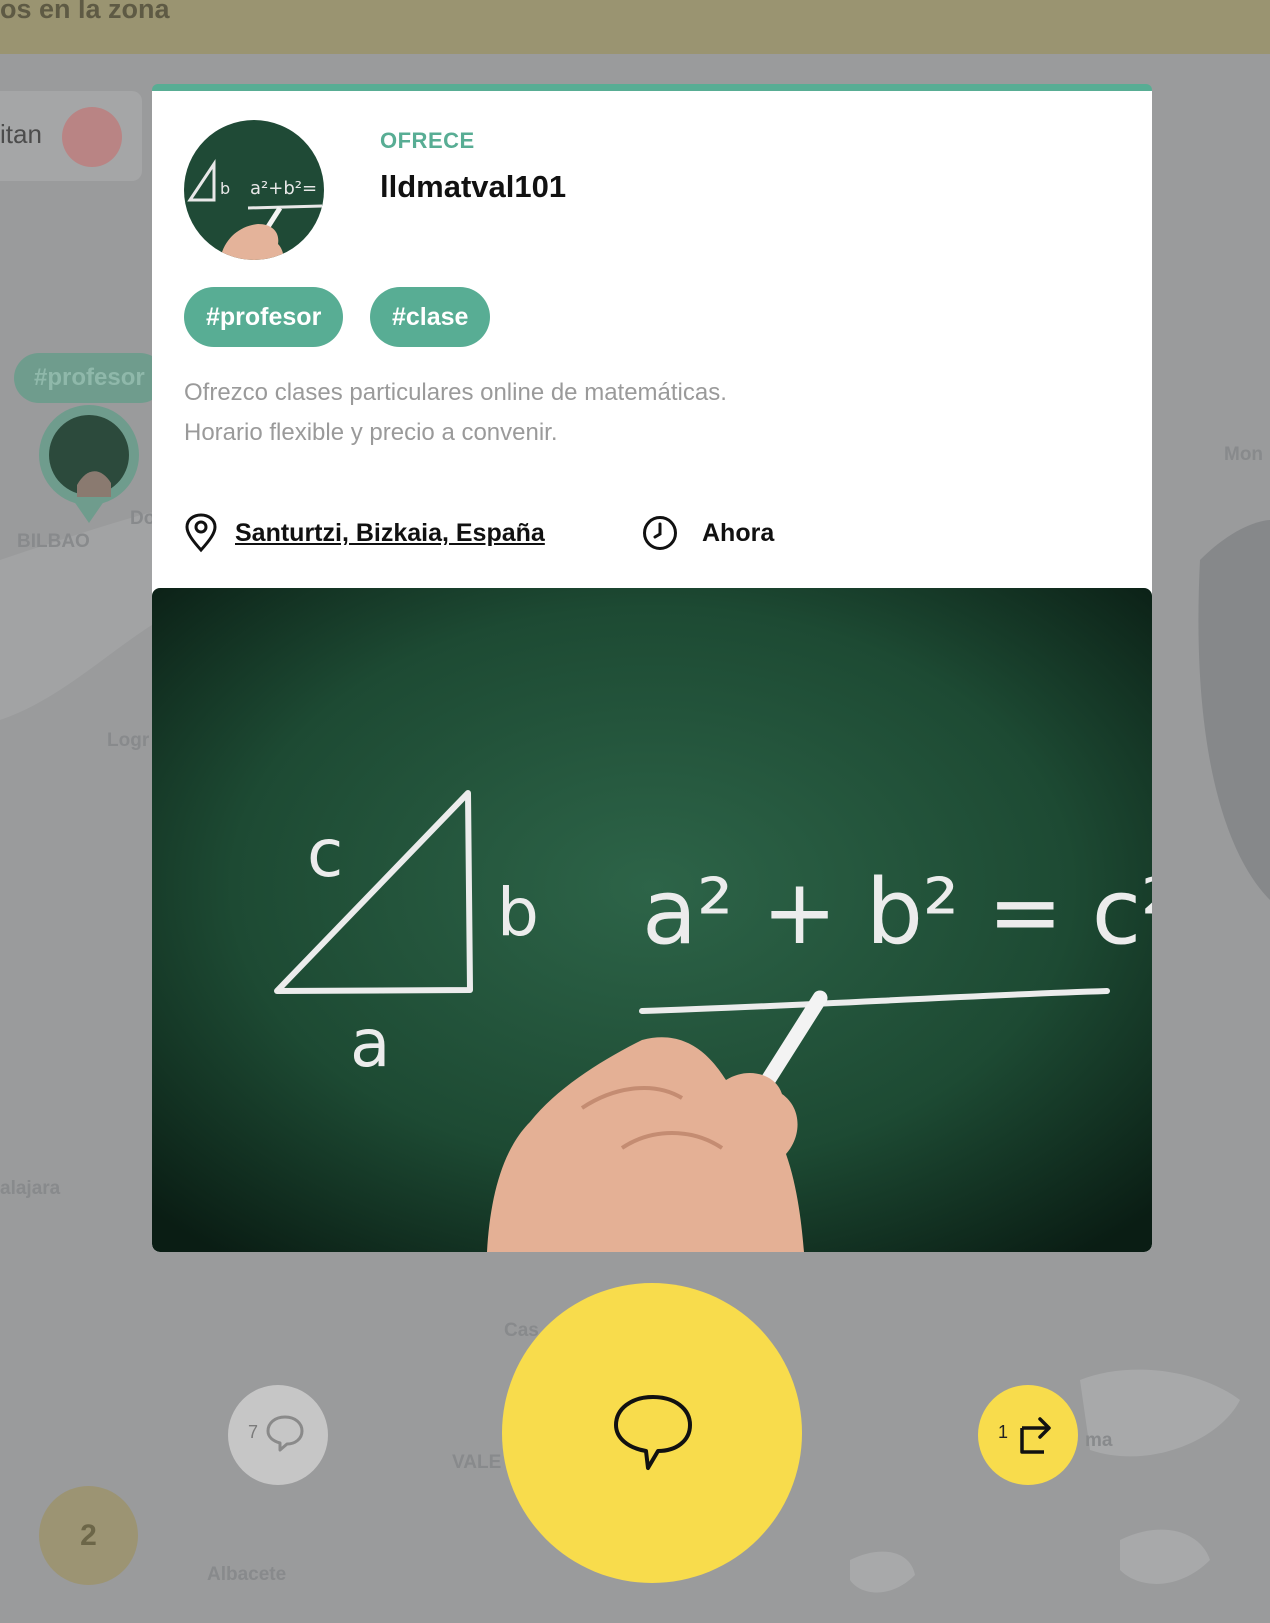 Image resolution: width=1270 pixels, height=1623 pixels. I want to click on avatar: b a²+b²=, so click(254, 190).